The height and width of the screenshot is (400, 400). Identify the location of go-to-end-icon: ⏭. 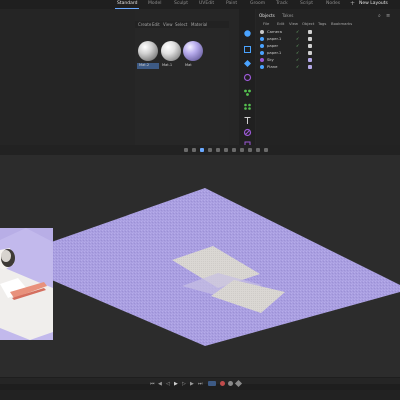
(200, 384).